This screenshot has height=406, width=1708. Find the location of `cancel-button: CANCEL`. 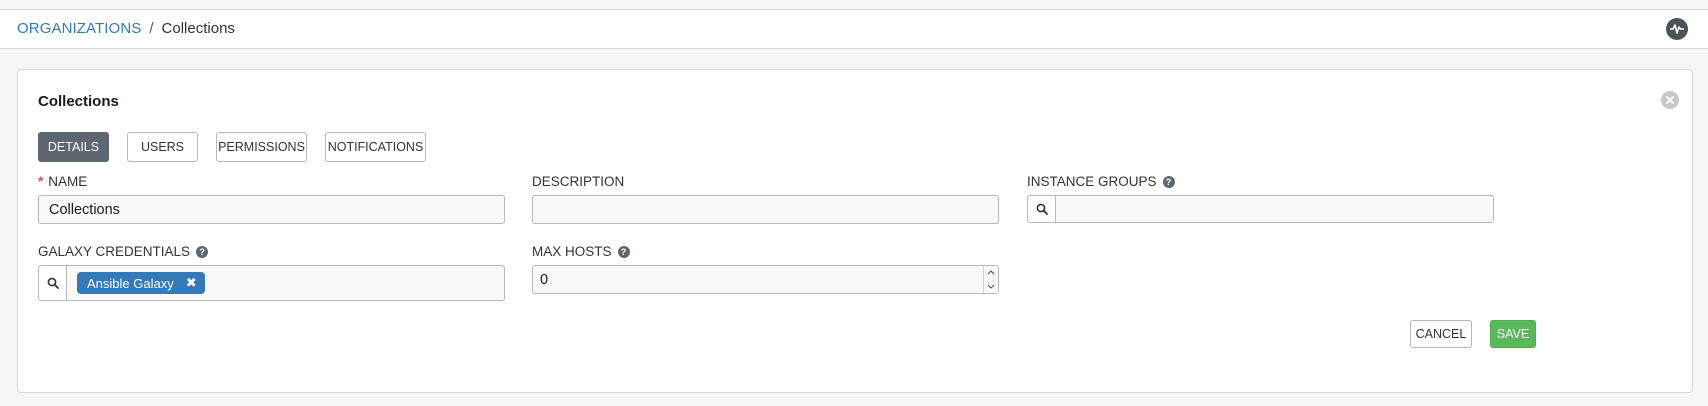

cancel-button: CANCEL is located at coordinates (1441, 334).